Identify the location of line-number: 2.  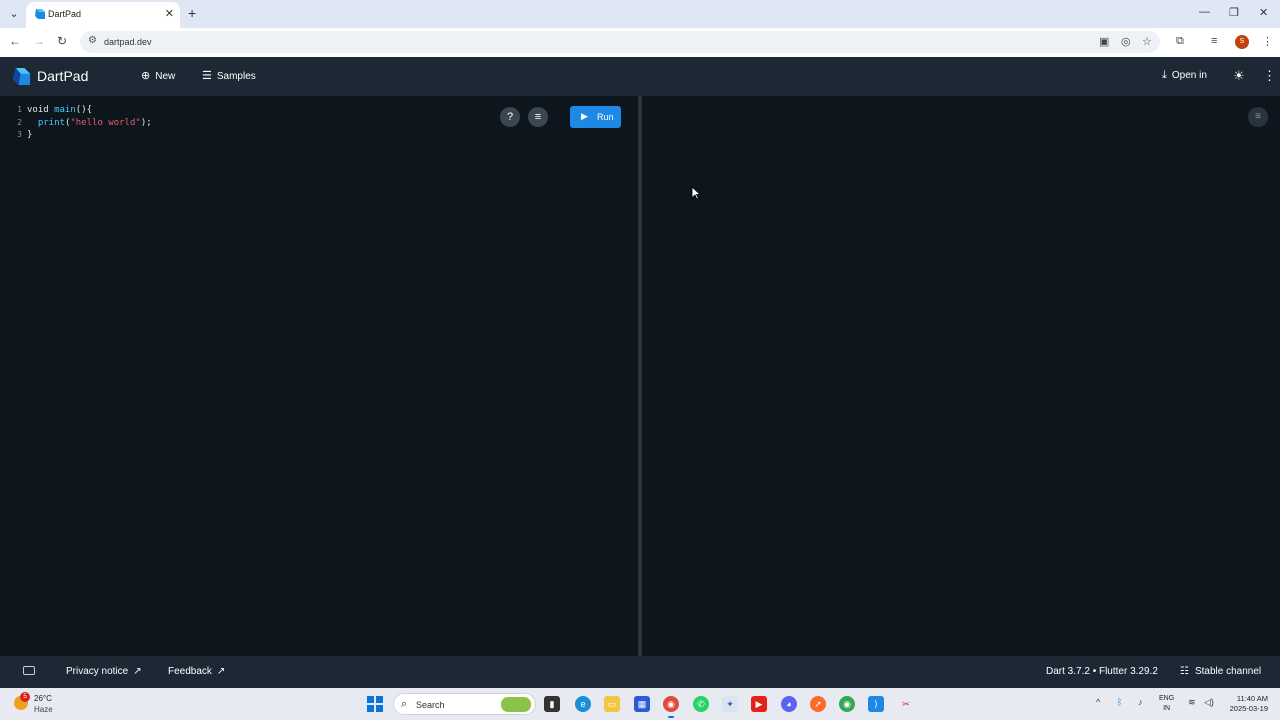
(19, 122).